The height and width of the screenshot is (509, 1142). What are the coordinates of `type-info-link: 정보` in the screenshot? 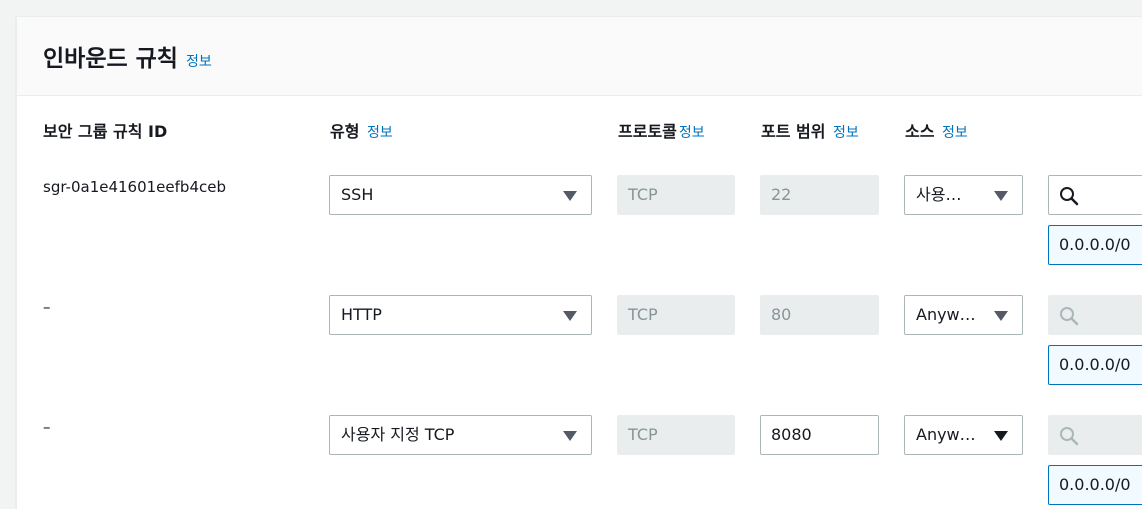 It's located at (380, 133).